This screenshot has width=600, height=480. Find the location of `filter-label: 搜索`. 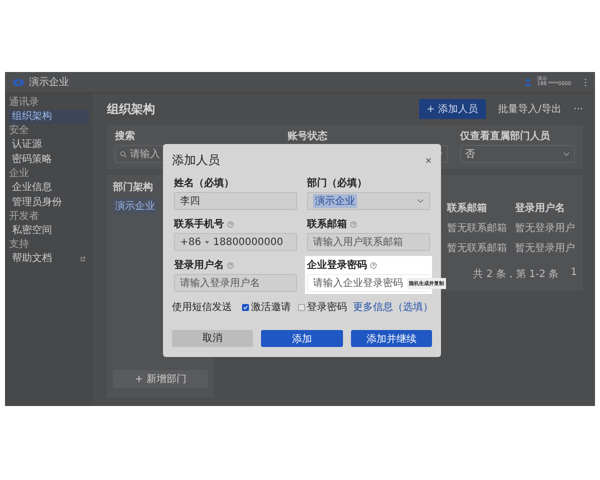

filter-label: 搜索 is located at coordinates (125, 136).